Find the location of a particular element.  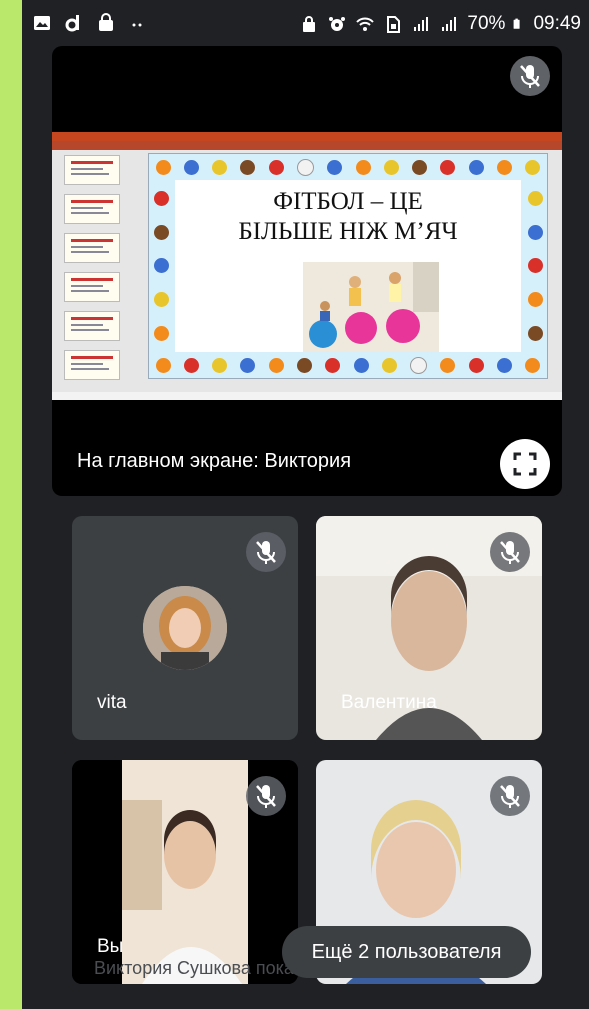

more-dots-icon is located at coordinates (137, 25).